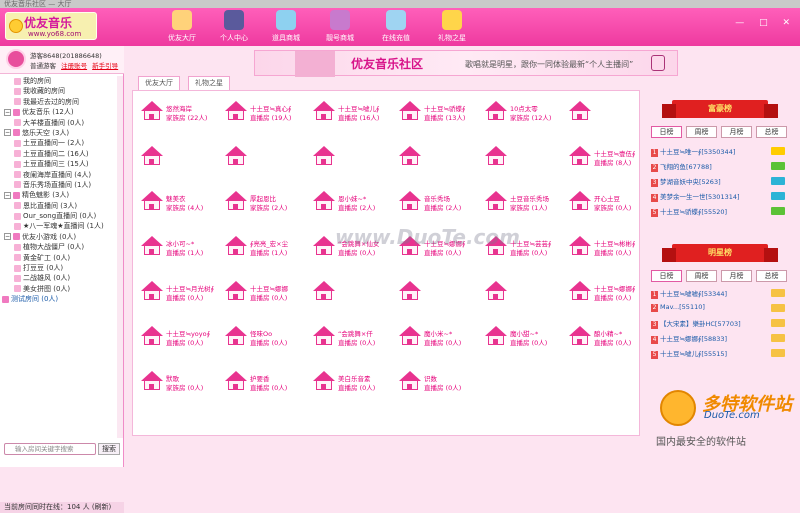 This screenshot has height=513, width=800. What do you see at coordinates (270, 202) in the screenshot?
I see `room-item: 厚起恩比 家族房 (2人)` at bounding box center [270, 202].